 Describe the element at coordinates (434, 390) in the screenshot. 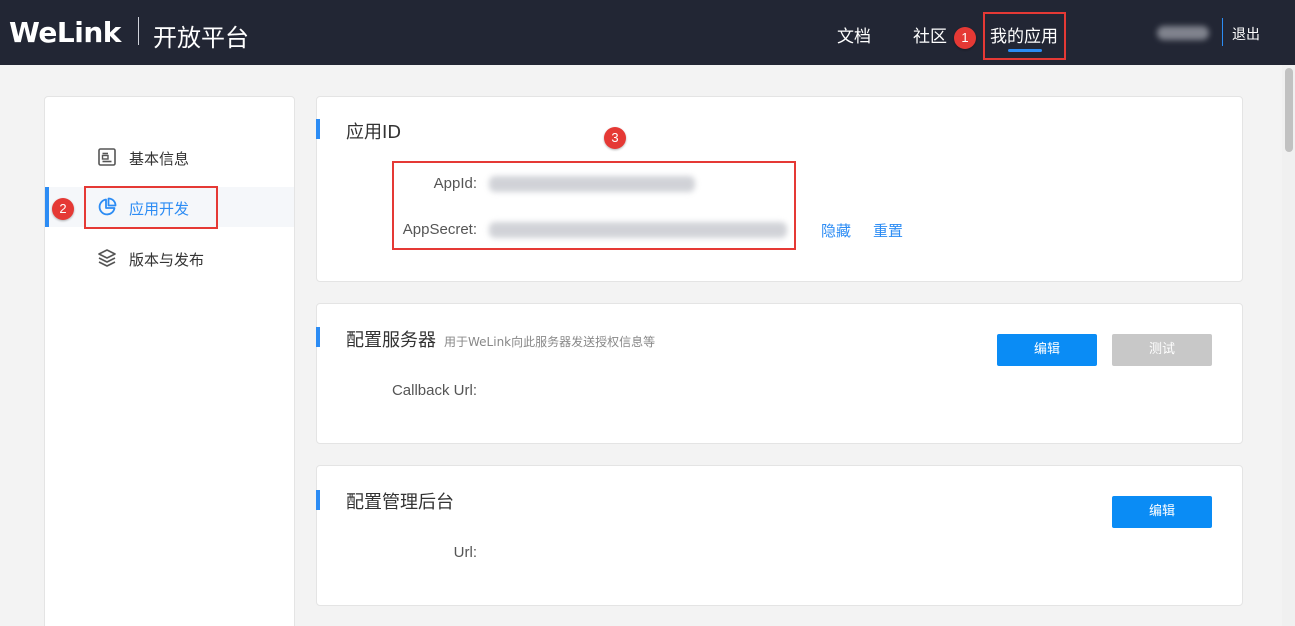

I see `callback-url-label: Callback Url:` at that location.